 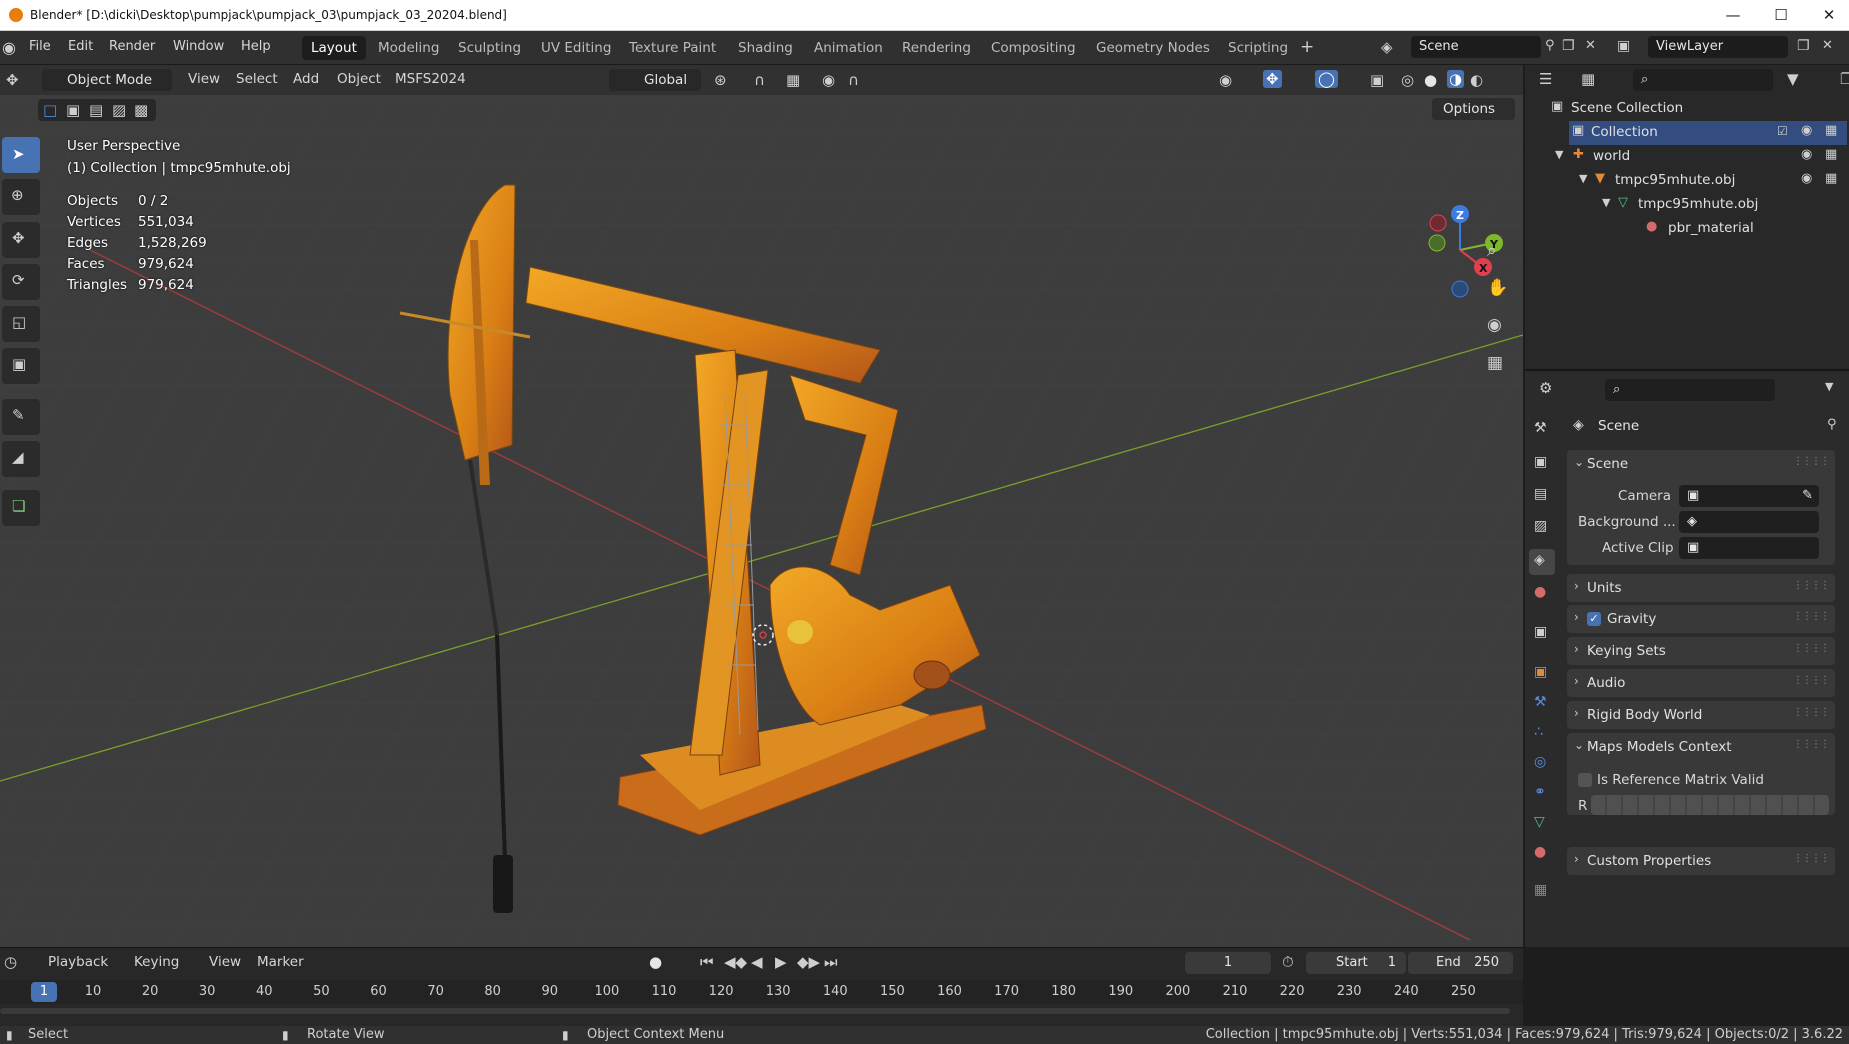 What do you see at coordinates (1749, 548) in the screenshot?
I see `active-clip-field: ▣` at bounding box center [1749, 548].